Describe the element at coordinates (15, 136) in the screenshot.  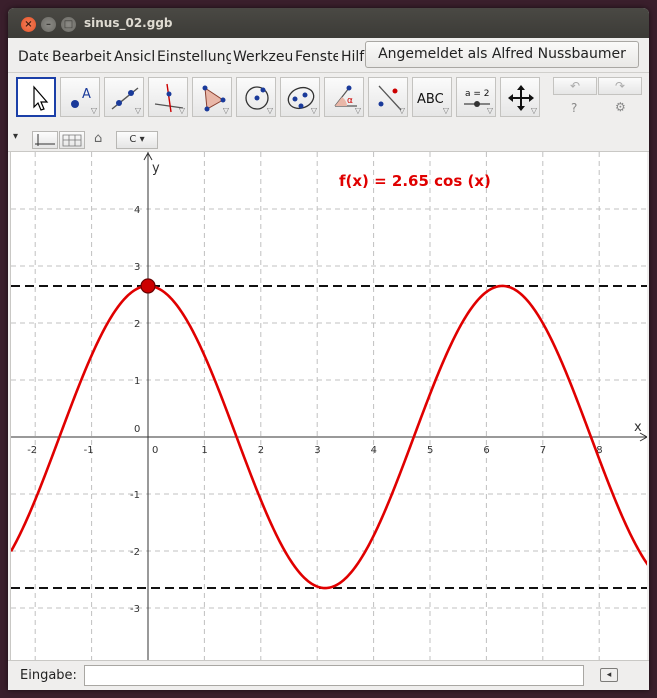
I see `stylebar-toggle-icon: ▾` at that location.